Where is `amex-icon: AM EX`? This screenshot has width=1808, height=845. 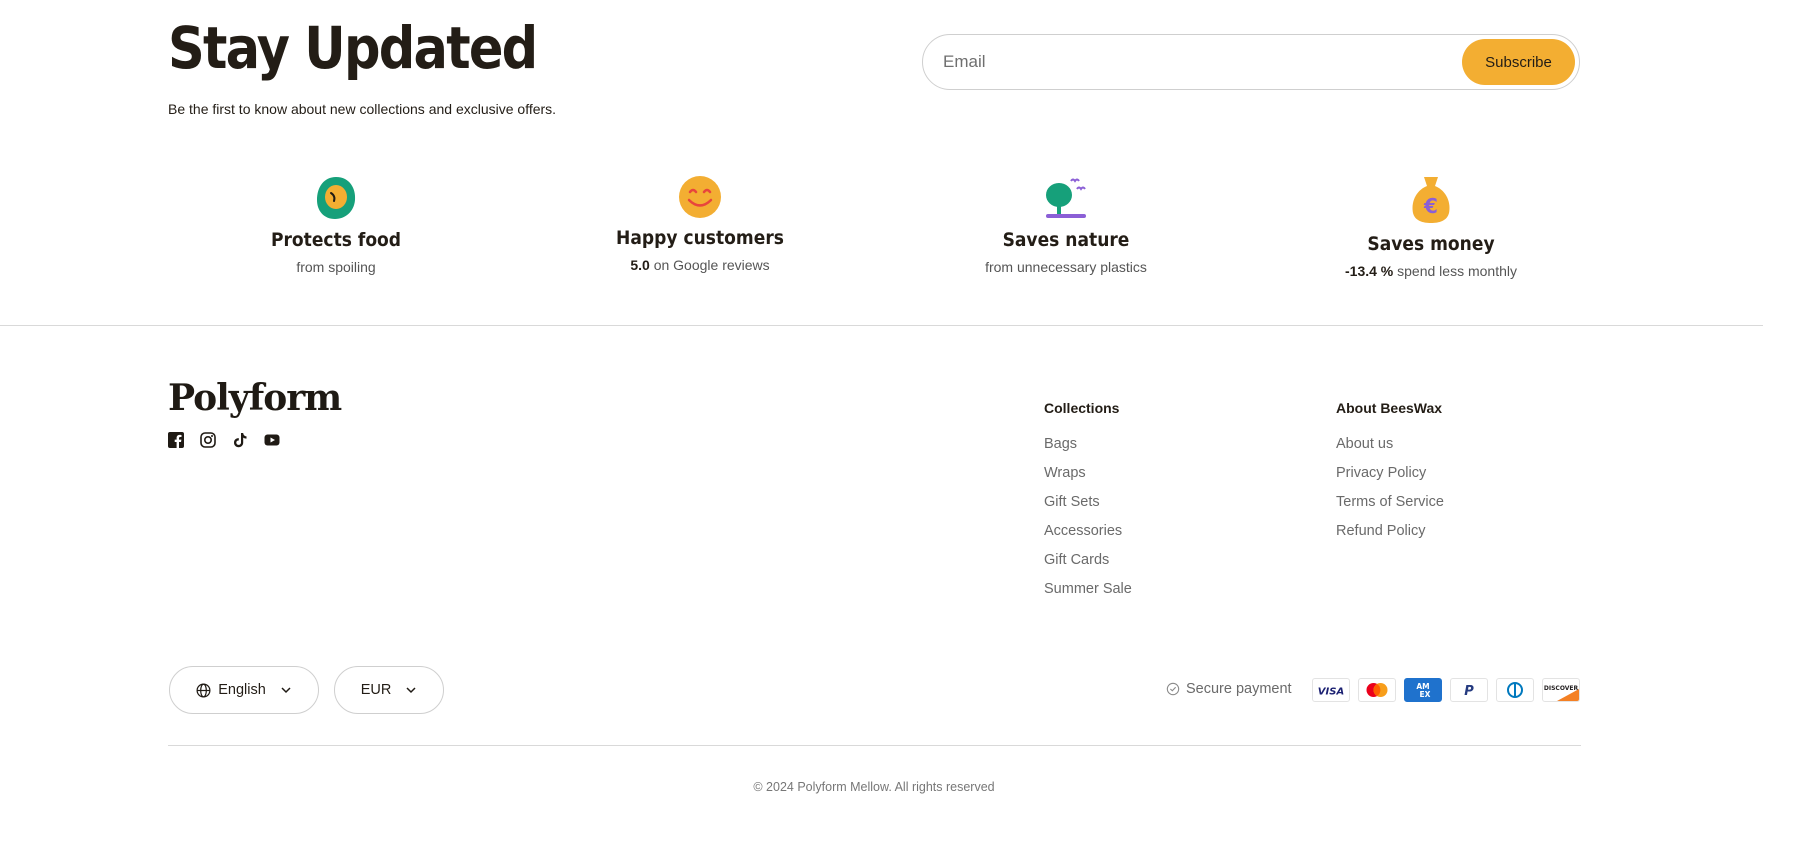
amex-icon: AM EX is located at coordinates (1423, 690).